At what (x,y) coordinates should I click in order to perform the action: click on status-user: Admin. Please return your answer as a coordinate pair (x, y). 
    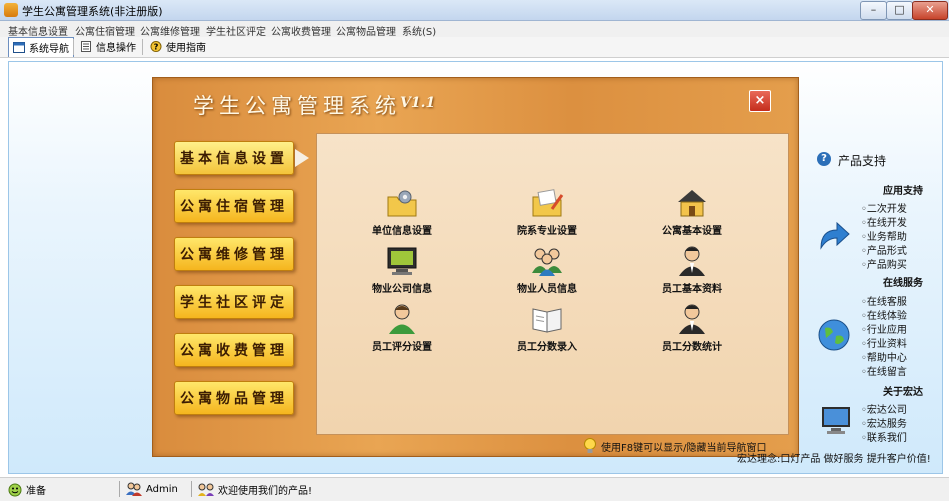
    Looking at the image, I should click on (152, 489).